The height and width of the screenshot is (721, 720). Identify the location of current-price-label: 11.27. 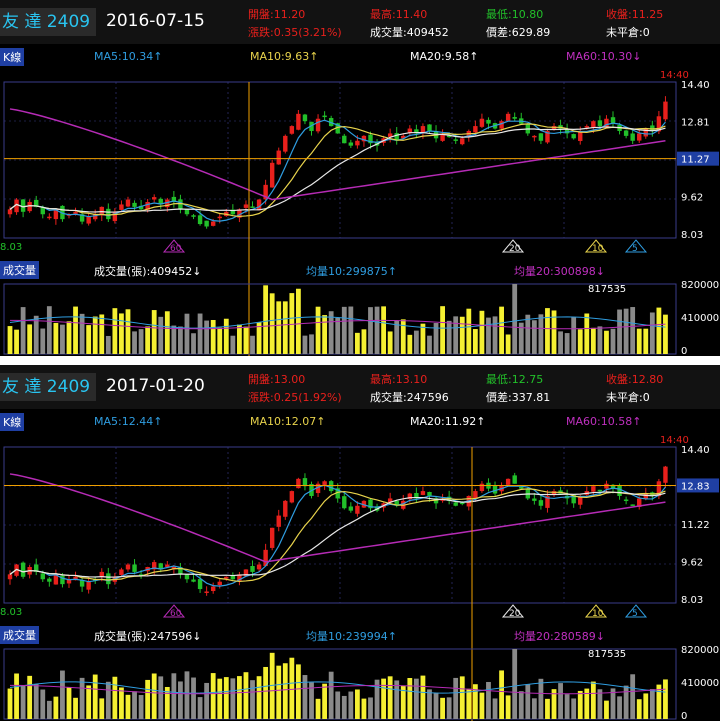
(695, 160).